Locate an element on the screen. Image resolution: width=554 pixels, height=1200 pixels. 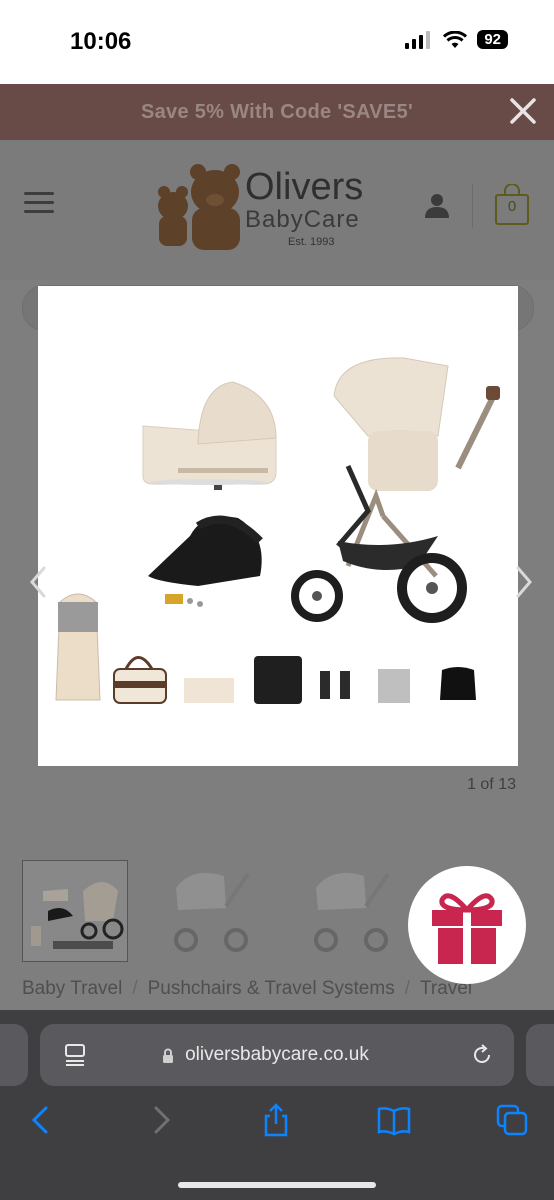
promo-banner: Save 5% With Code 'SAVE5' is located at coordinates (277, 112).